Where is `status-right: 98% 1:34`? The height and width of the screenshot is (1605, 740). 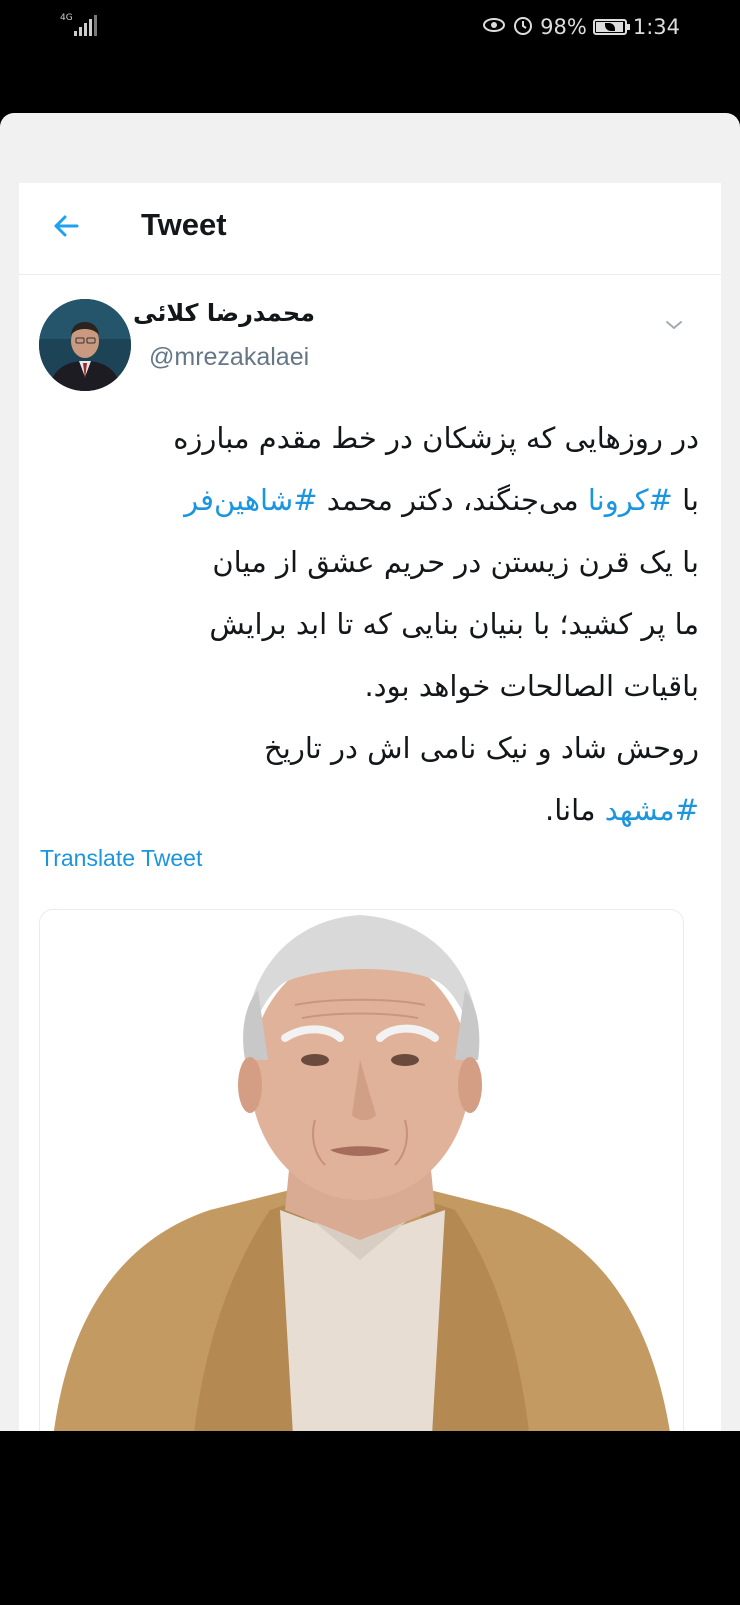
status-right: 98% 1:34 is located at coordinates (581, 26).